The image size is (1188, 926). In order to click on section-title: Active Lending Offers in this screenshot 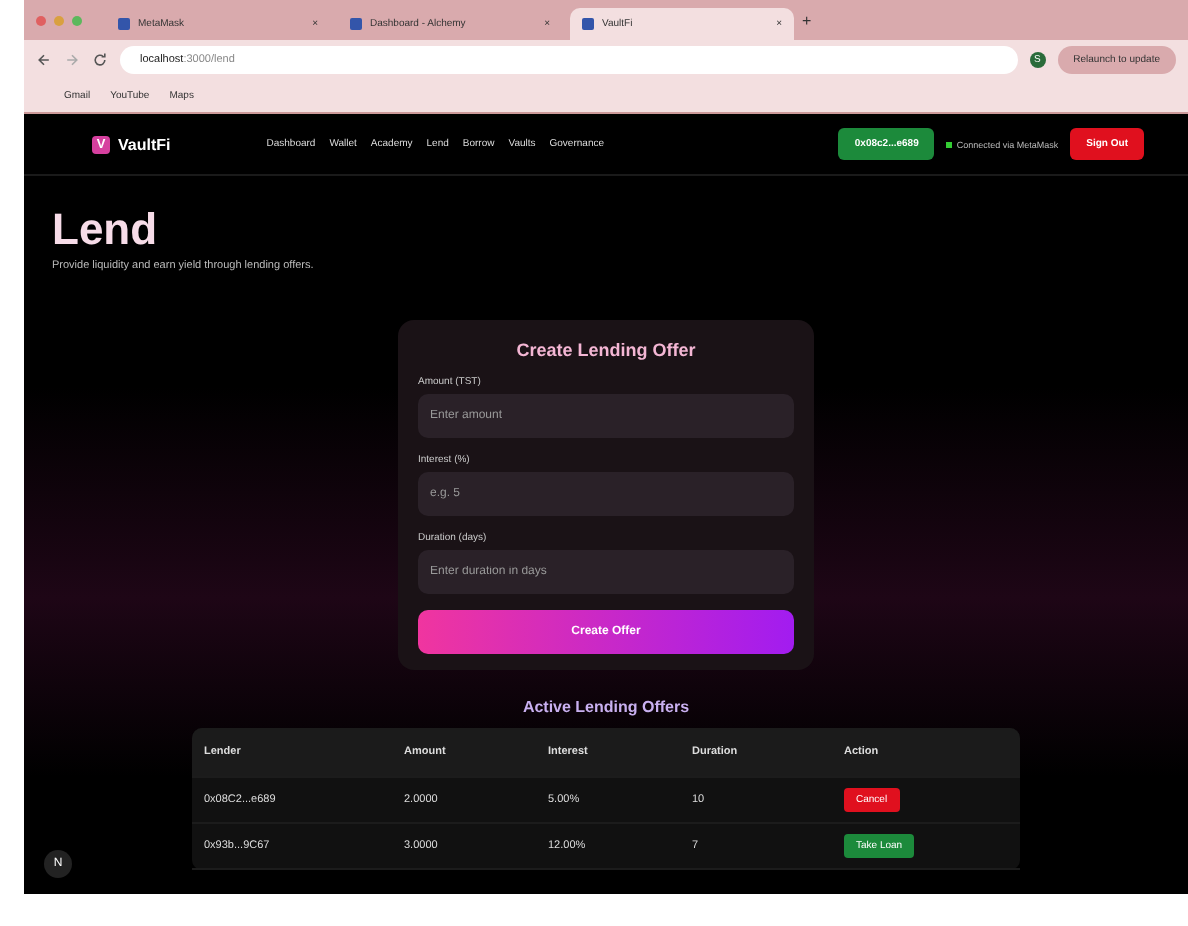, I will do `click(606, 707)`.